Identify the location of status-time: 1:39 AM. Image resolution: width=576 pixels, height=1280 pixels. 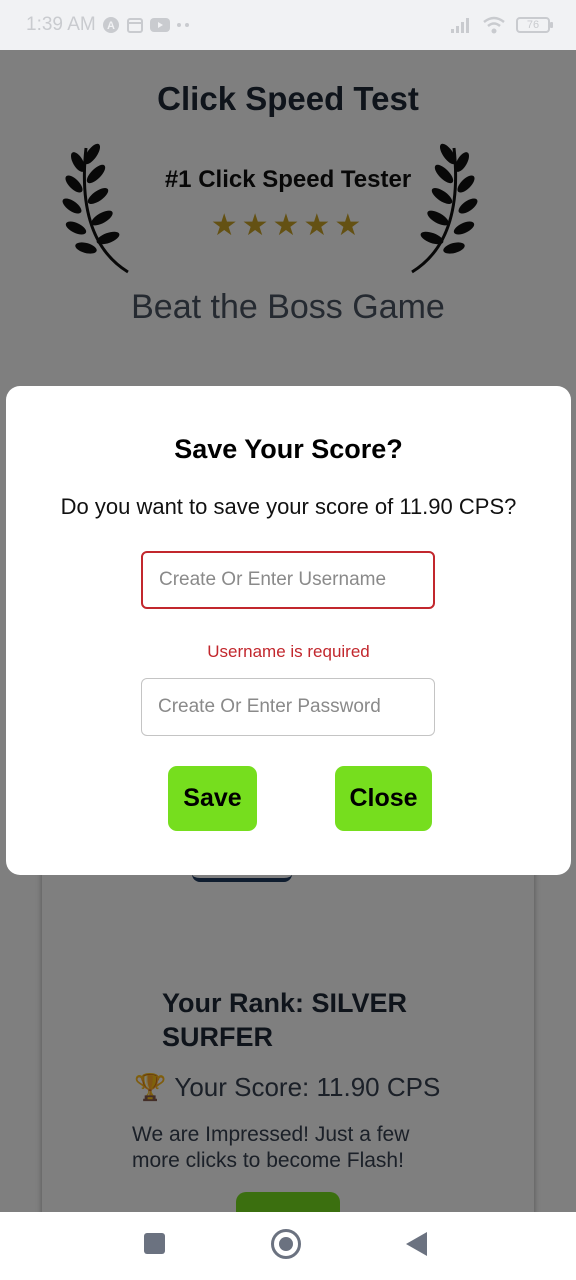
(61, 24).